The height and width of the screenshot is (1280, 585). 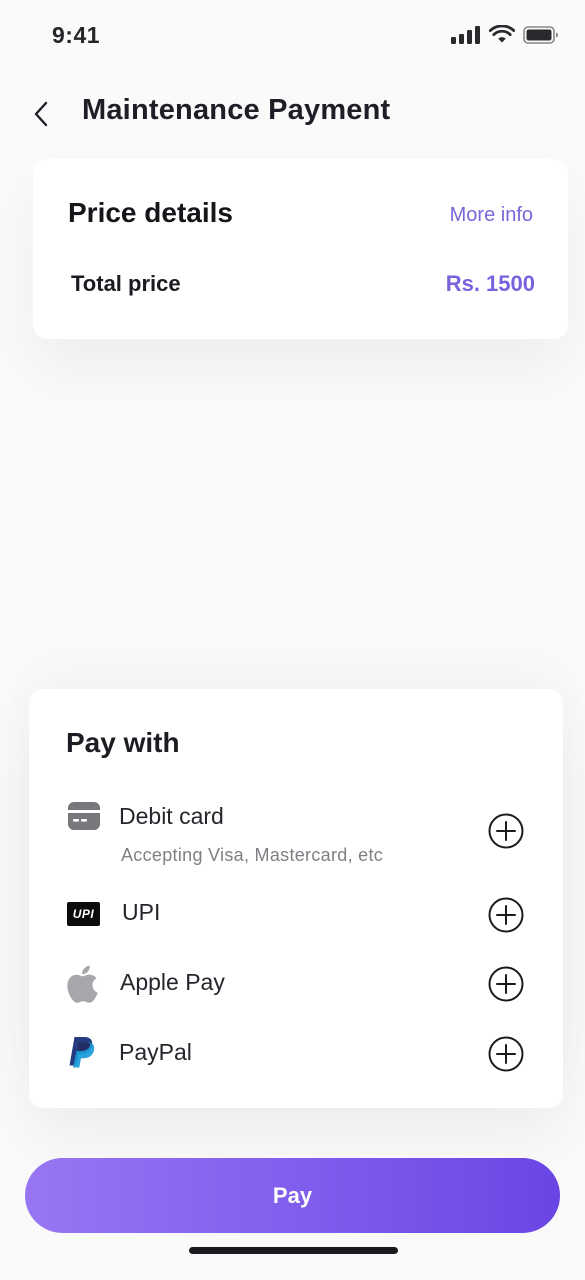 I want to click on payment-method-upi: UPI UPI, so click(x=296, y=915).